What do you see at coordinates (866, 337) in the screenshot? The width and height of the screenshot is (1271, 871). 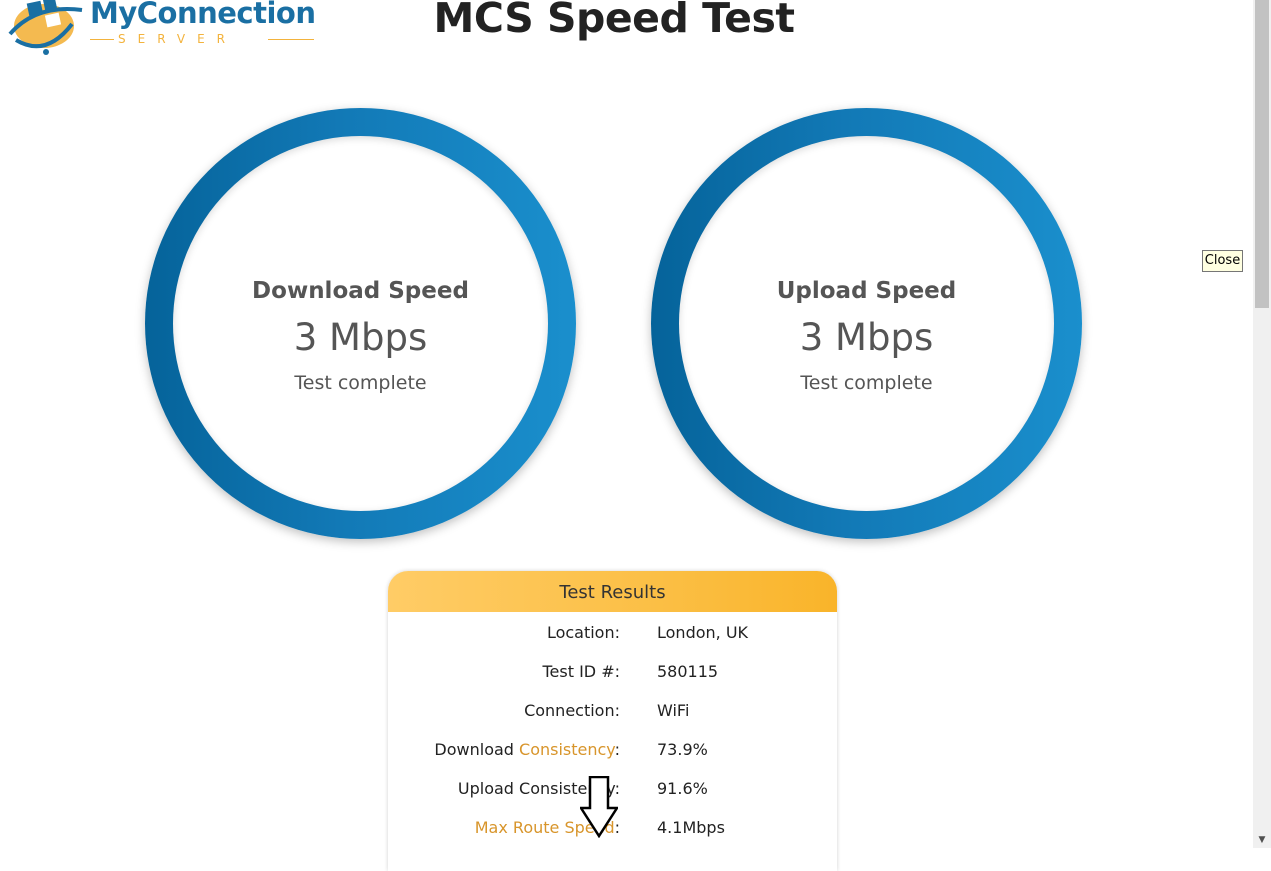 I see `upload-speed-value: 3 Mbps` at bounding box center [866, 337].